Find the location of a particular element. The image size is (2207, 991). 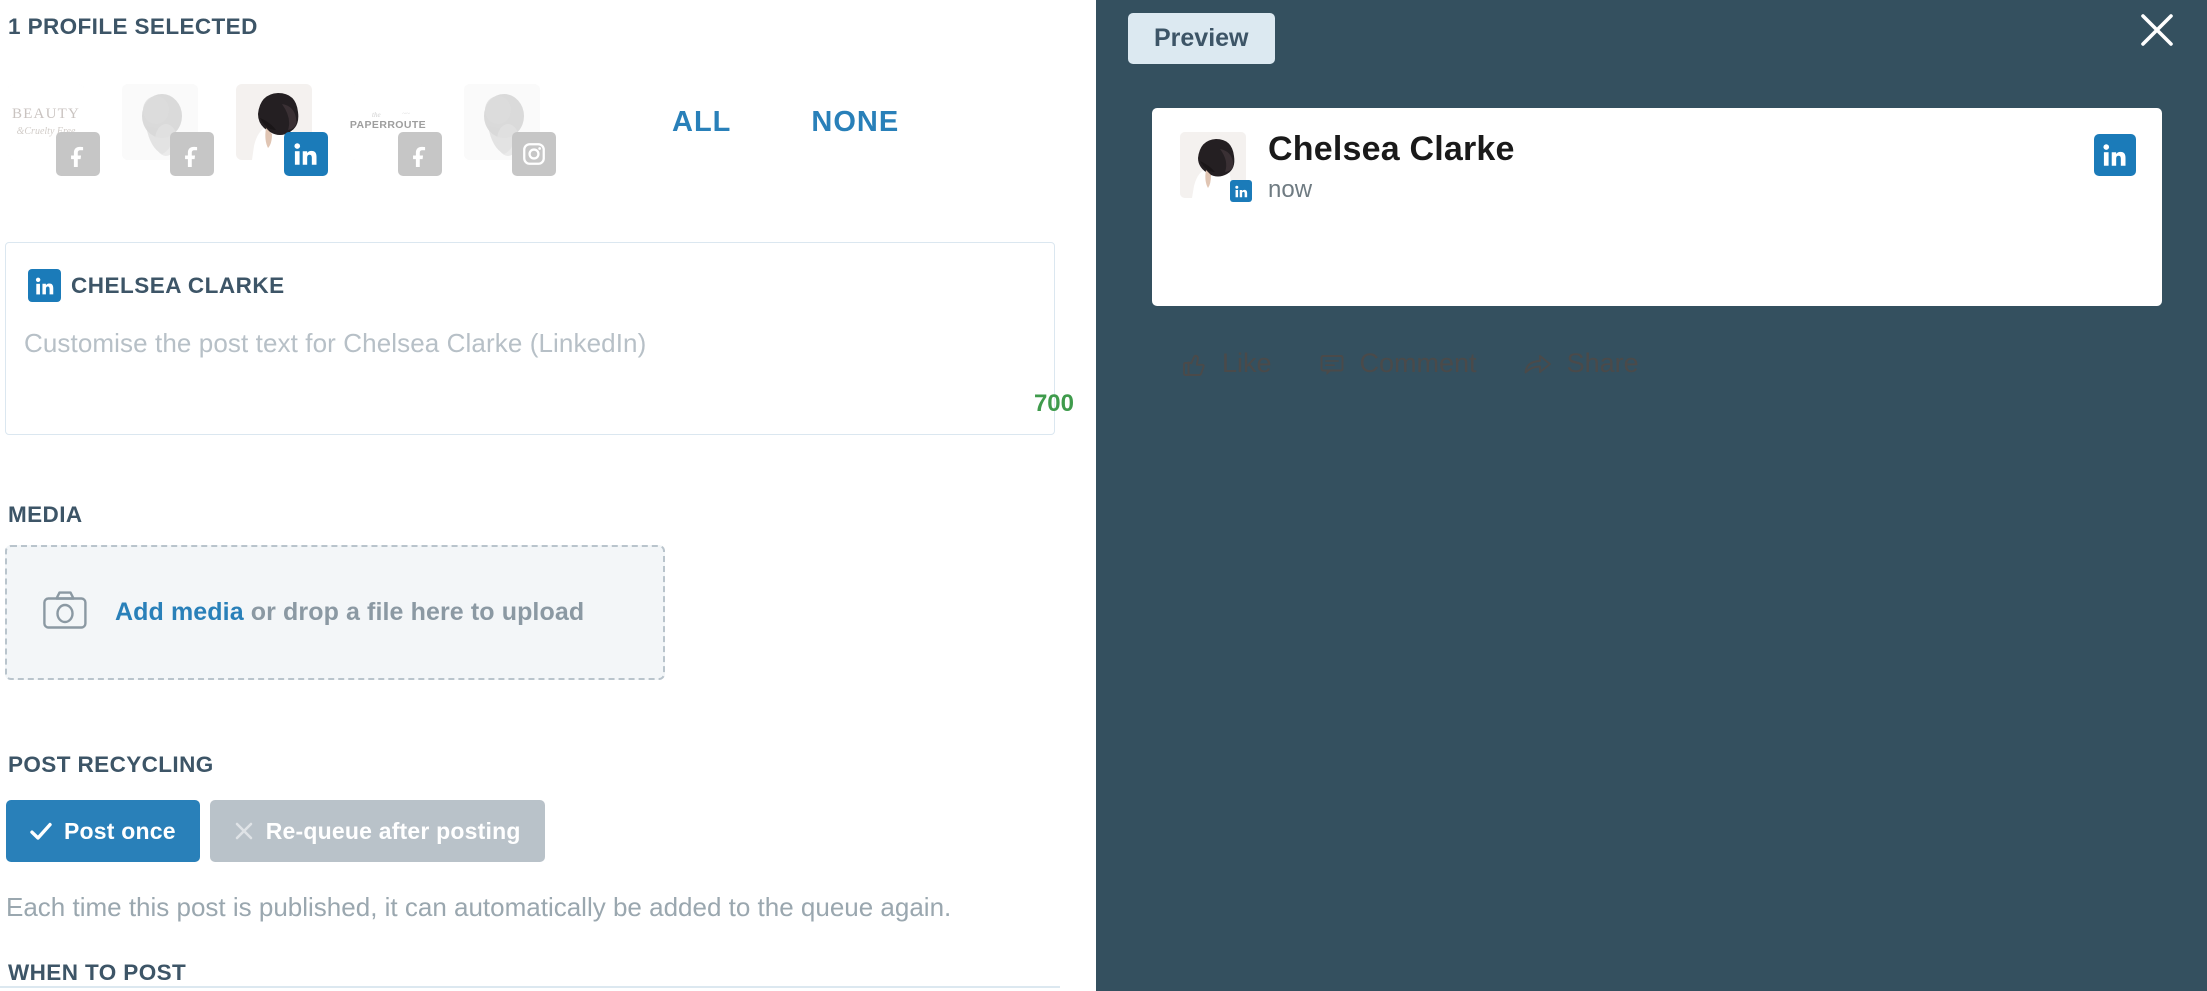

preview-author-name: Chelsea Clarke is located at coordinates (1391, 149).